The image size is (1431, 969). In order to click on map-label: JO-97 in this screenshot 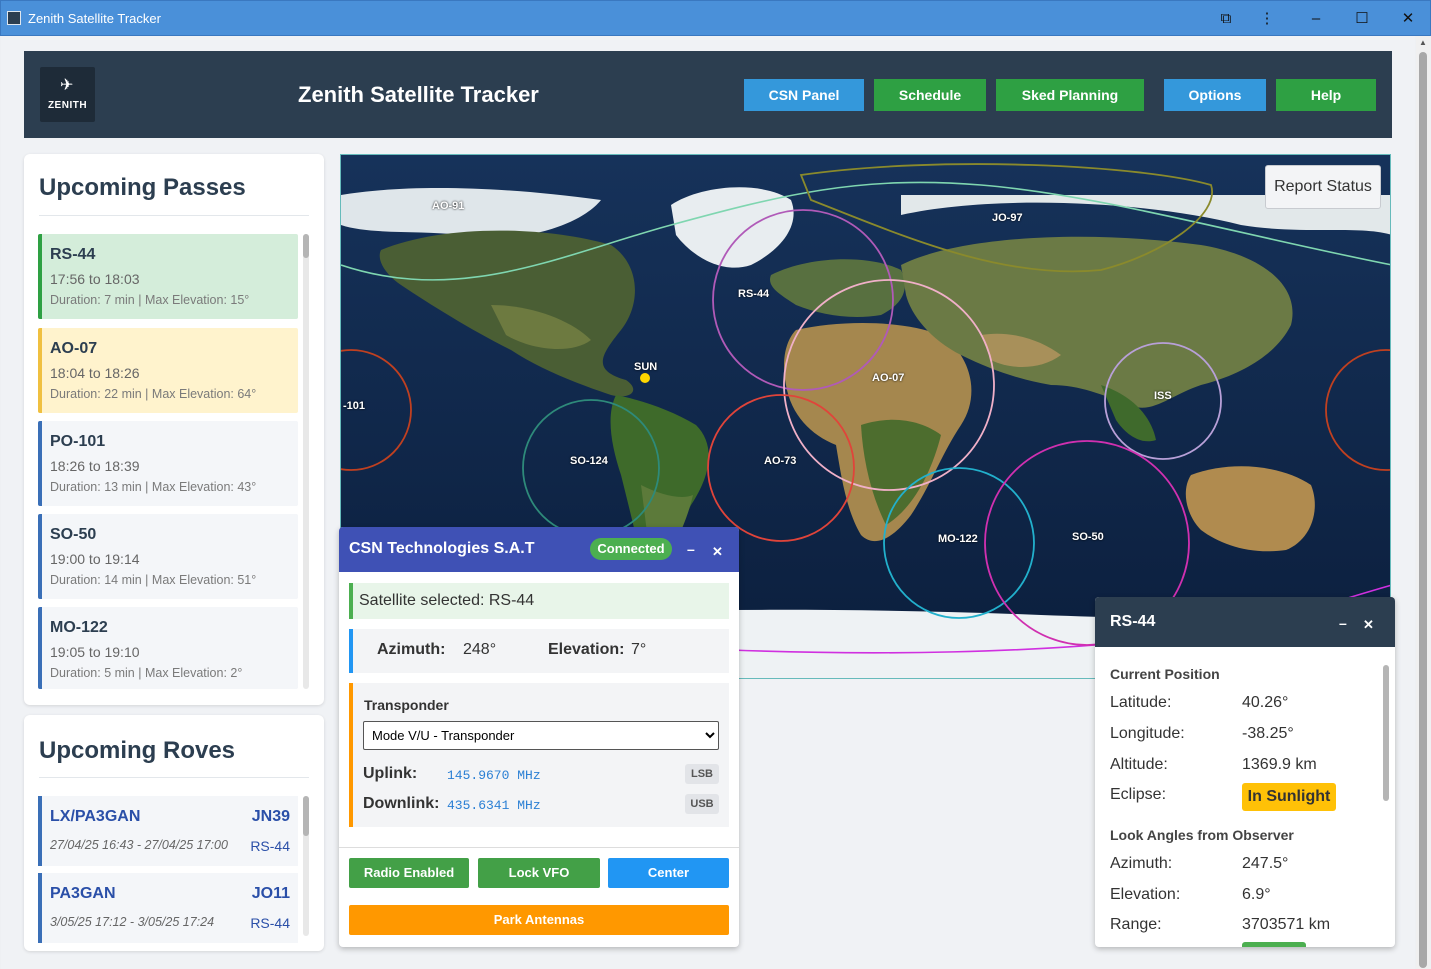, I will do `click(1007, 218)`.